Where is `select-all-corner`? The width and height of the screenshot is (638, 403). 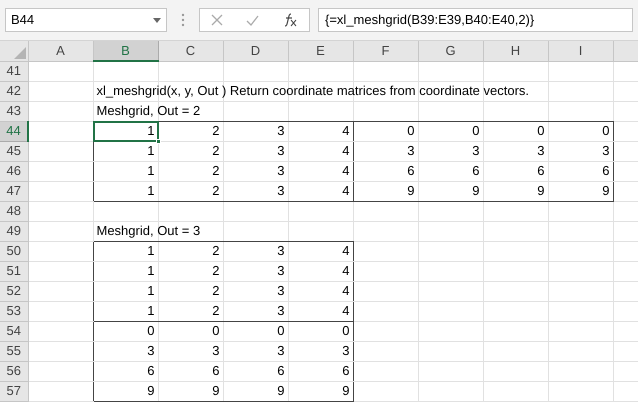
select-all-corner is located at coordinates (14, 51).